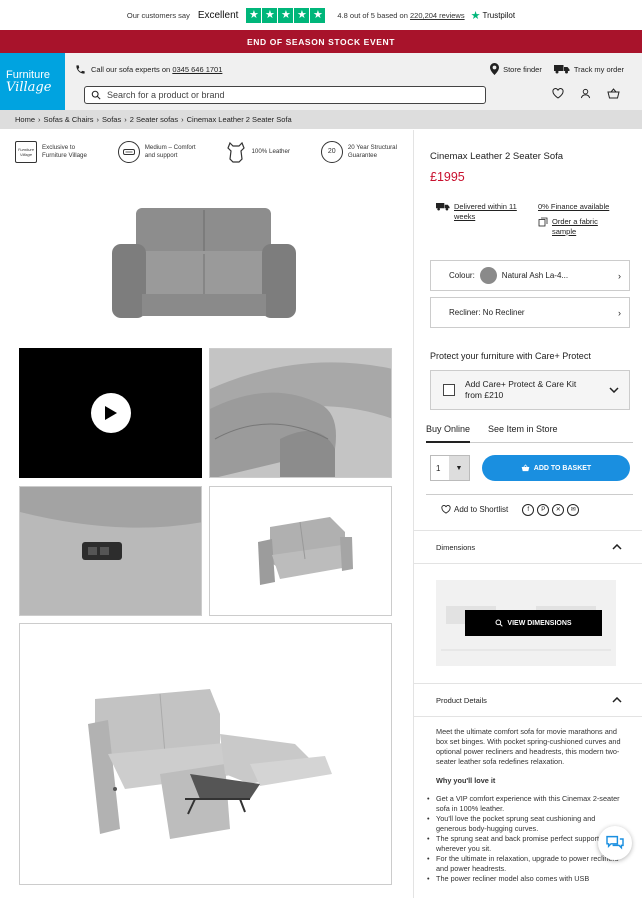  I want to click on zoom-icon, so click(499, 623).